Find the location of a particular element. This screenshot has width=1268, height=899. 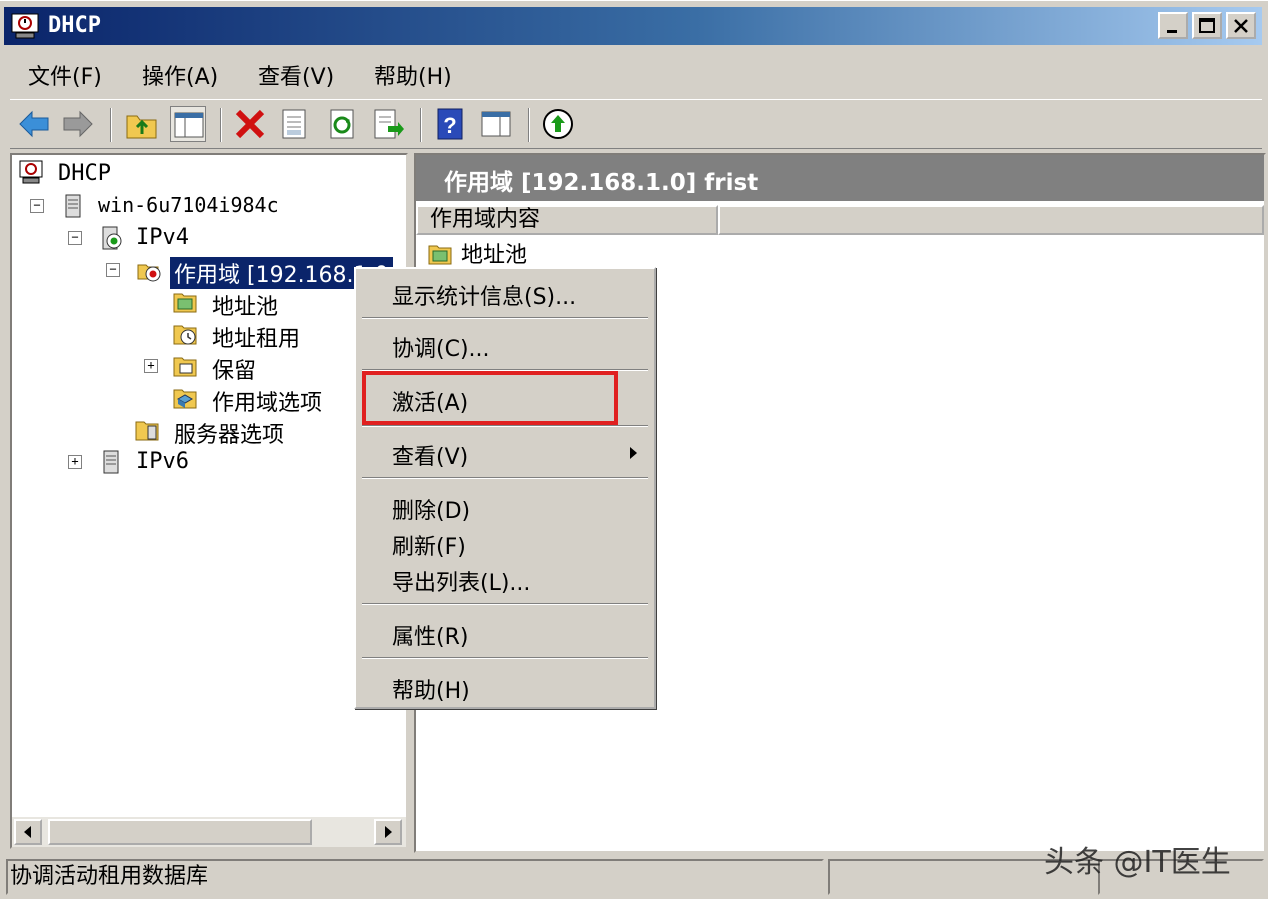

triangle-left-icon is located at coordinates (27, 832).